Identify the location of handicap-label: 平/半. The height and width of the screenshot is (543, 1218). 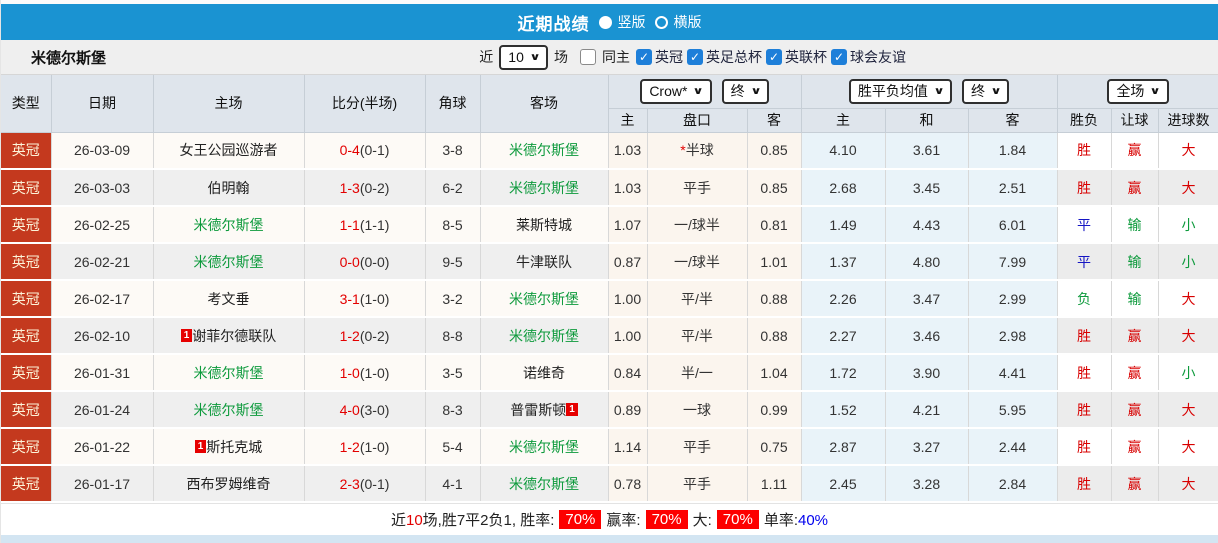
(697, 335).